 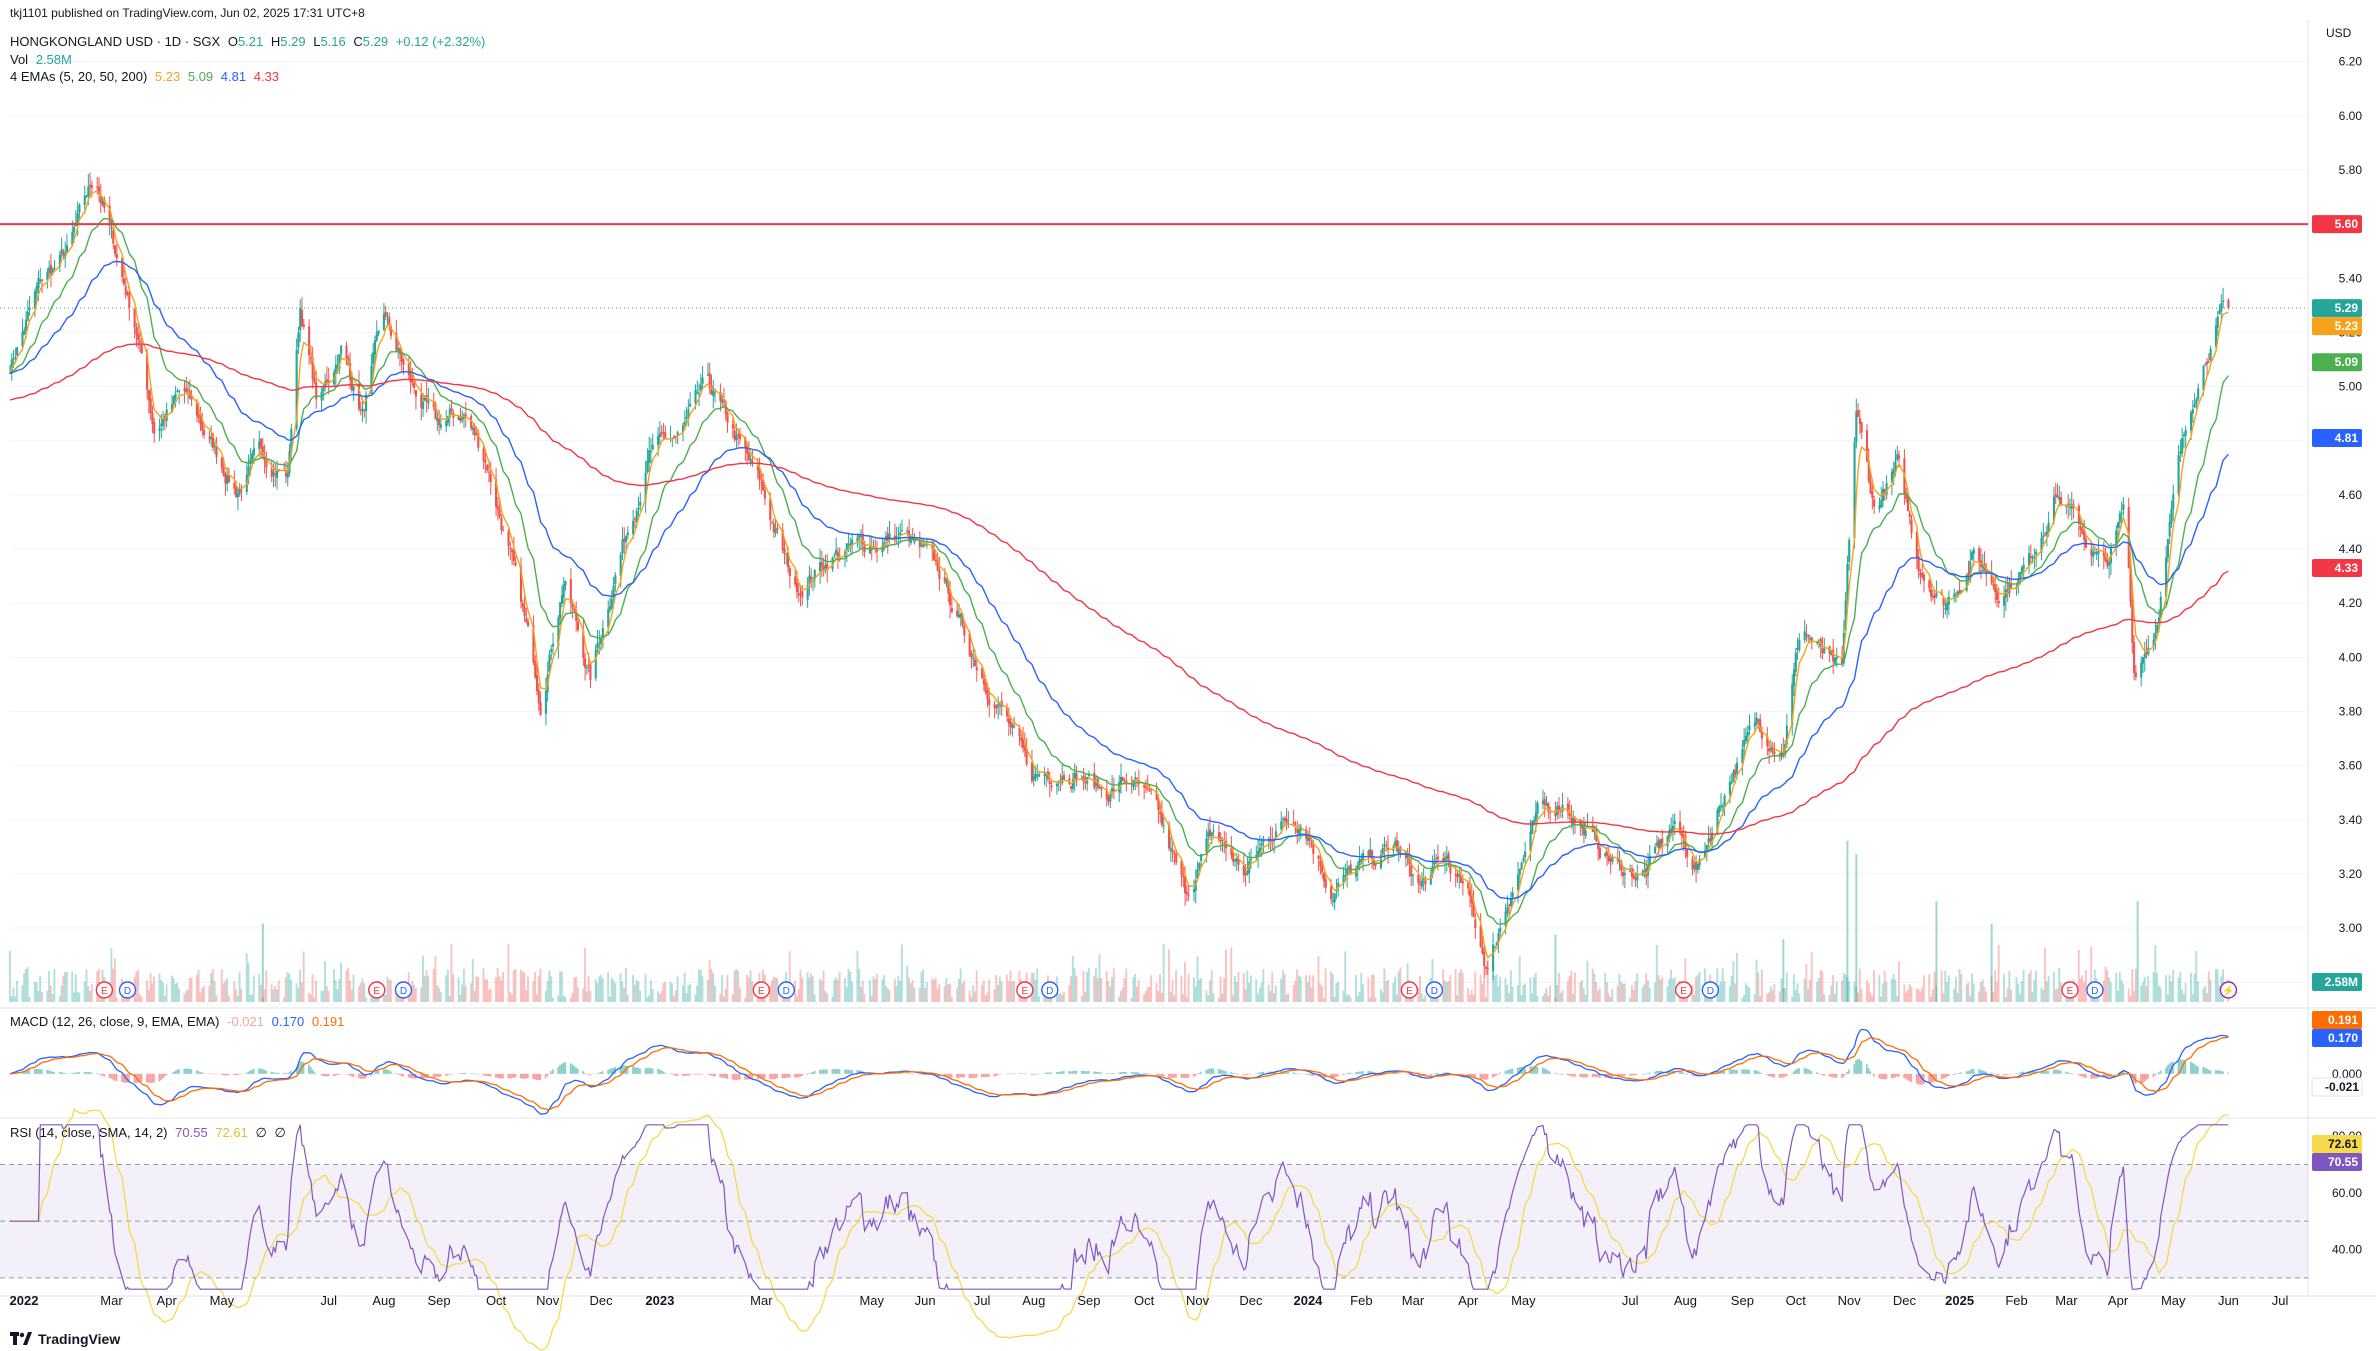 What do you see at coordinates (65, 1339) in the screenshot?
I see `tradingview-logo: TradingView` at bounding box center [65, 1339].